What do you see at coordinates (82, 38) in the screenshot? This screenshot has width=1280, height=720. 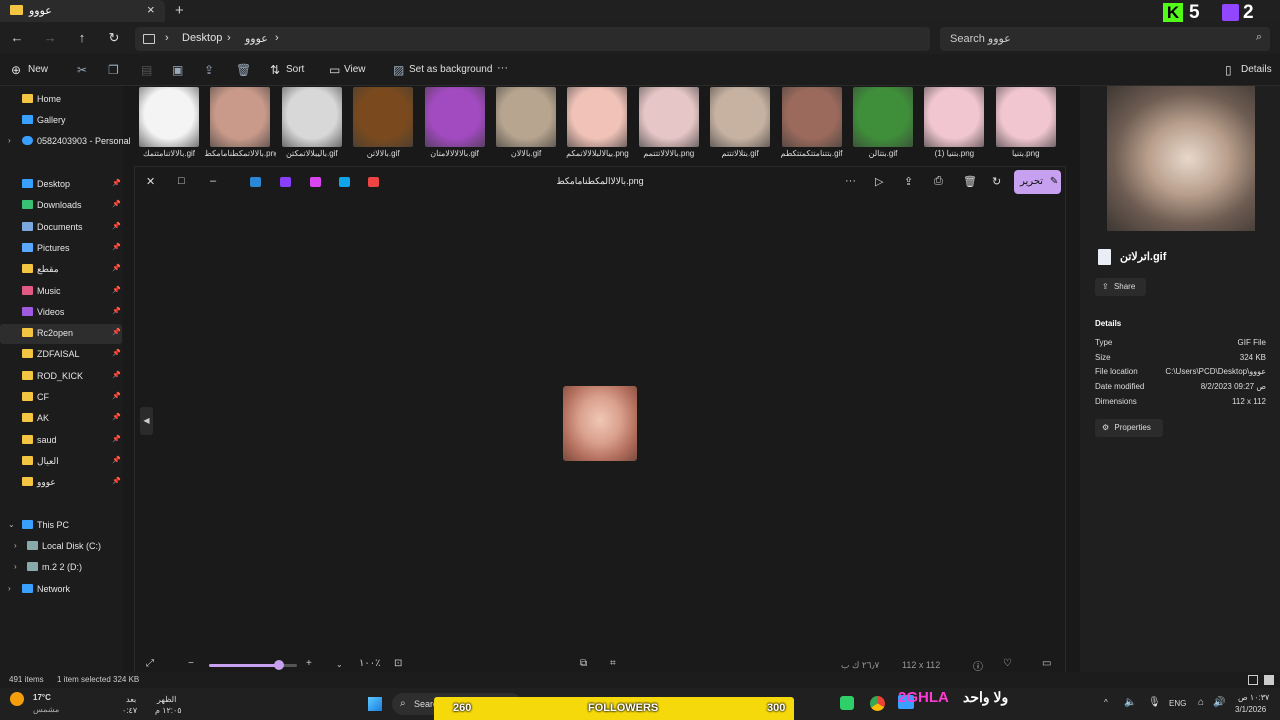 I see `up-button: ↑` at bounding box center [82, 38].